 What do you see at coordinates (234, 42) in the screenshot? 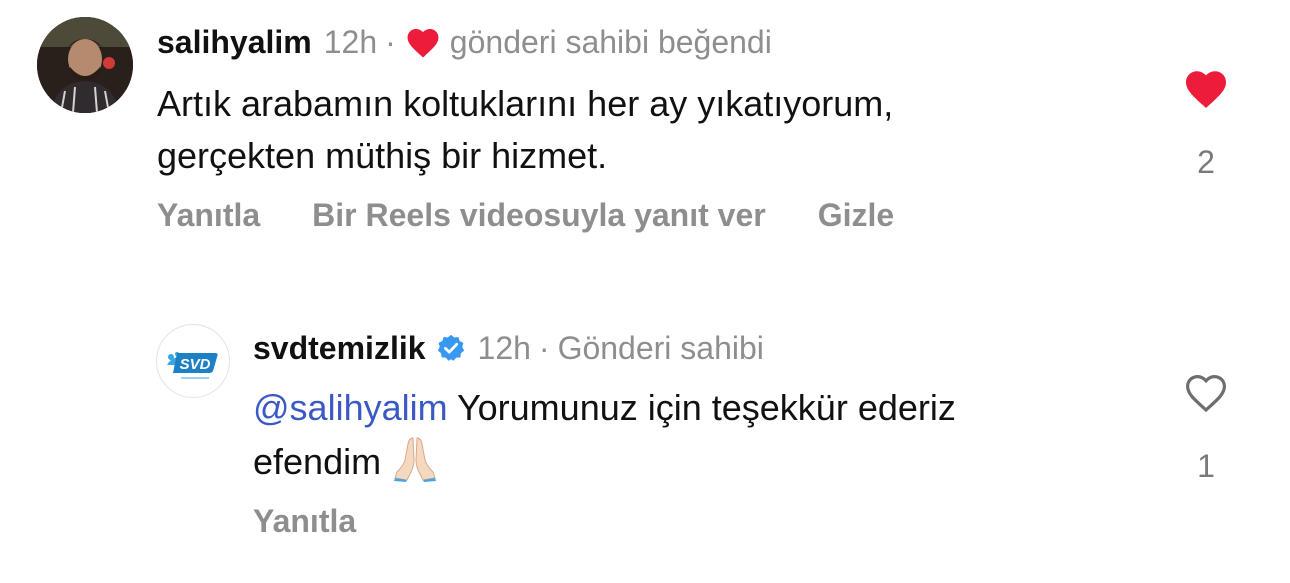
I see `comment-username: salihyalim` at bounding box center [234, 42].